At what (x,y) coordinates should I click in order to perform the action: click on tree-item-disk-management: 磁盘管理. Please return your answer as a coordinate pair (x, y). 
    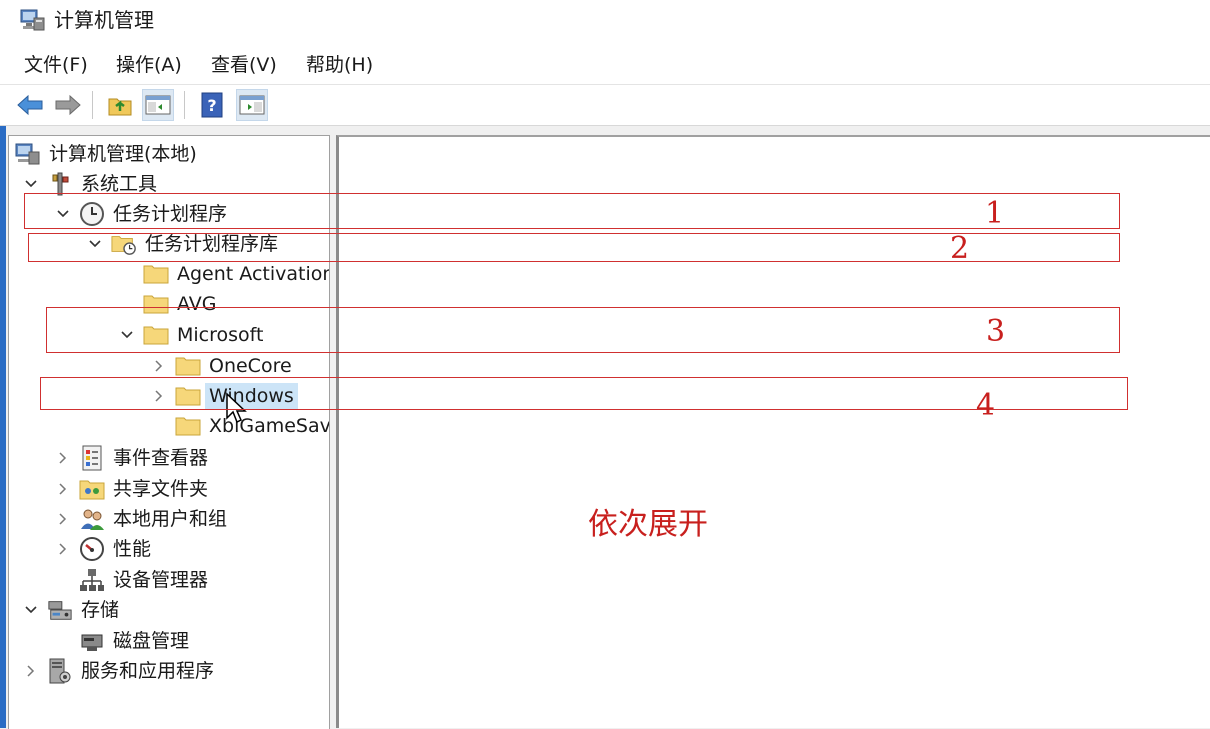
    Looking at the image, I should click on (122, 641).